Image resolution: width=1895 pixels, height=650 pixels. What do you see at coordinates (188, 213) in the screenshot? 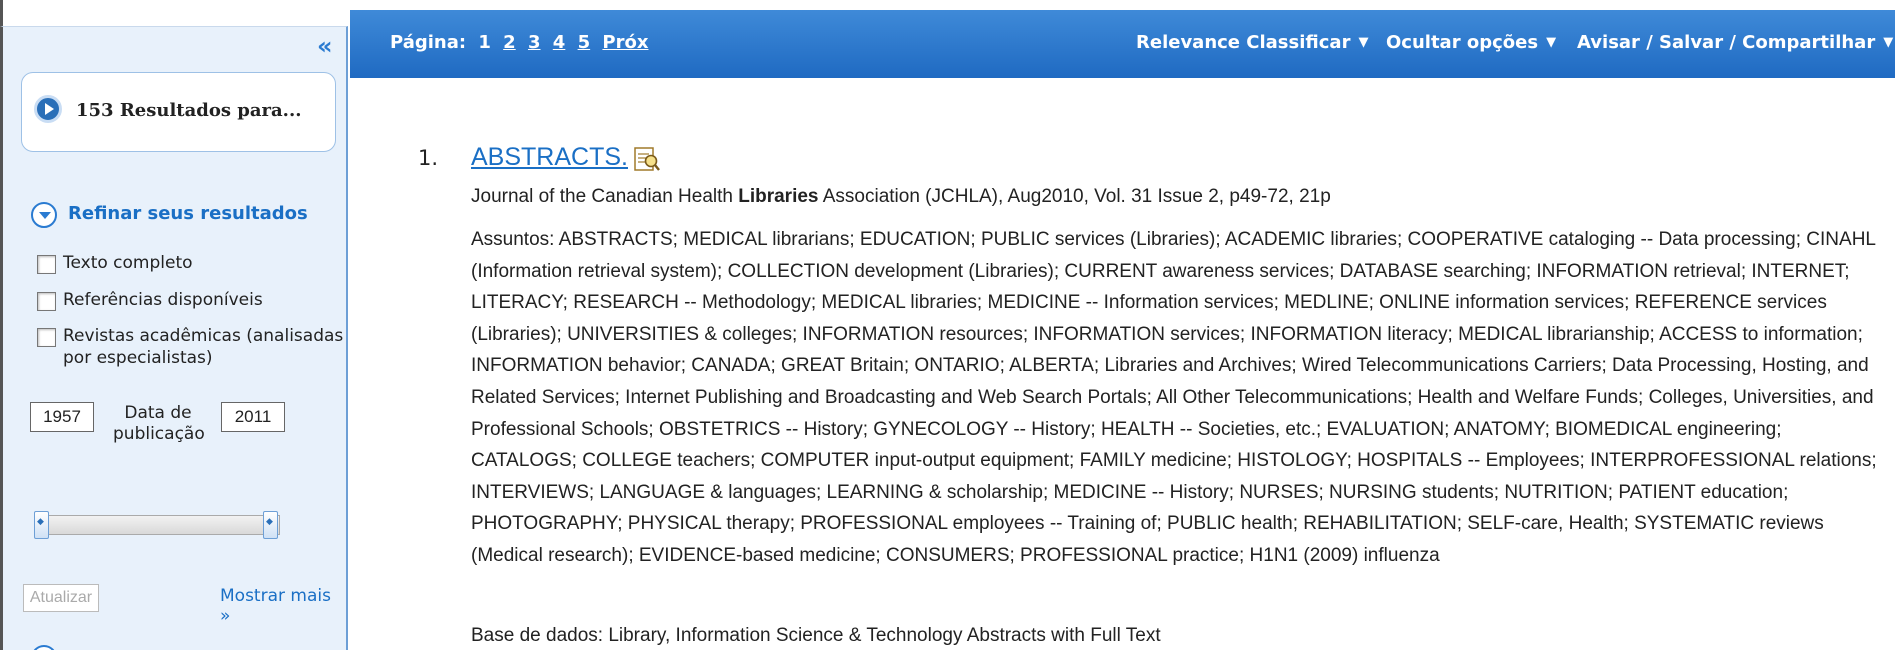
I see `refine-results-label: Refinar seus resultados` at bounding box center [188, 213].